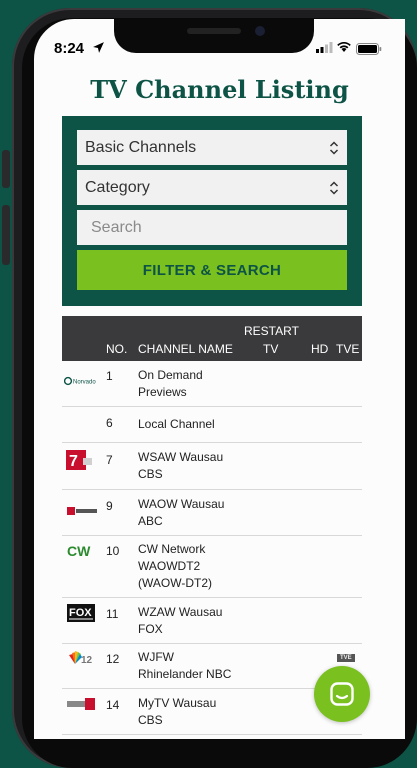 This screenshot has width=417, height=768. I want to click on mytv-logo, so click(82, 705).